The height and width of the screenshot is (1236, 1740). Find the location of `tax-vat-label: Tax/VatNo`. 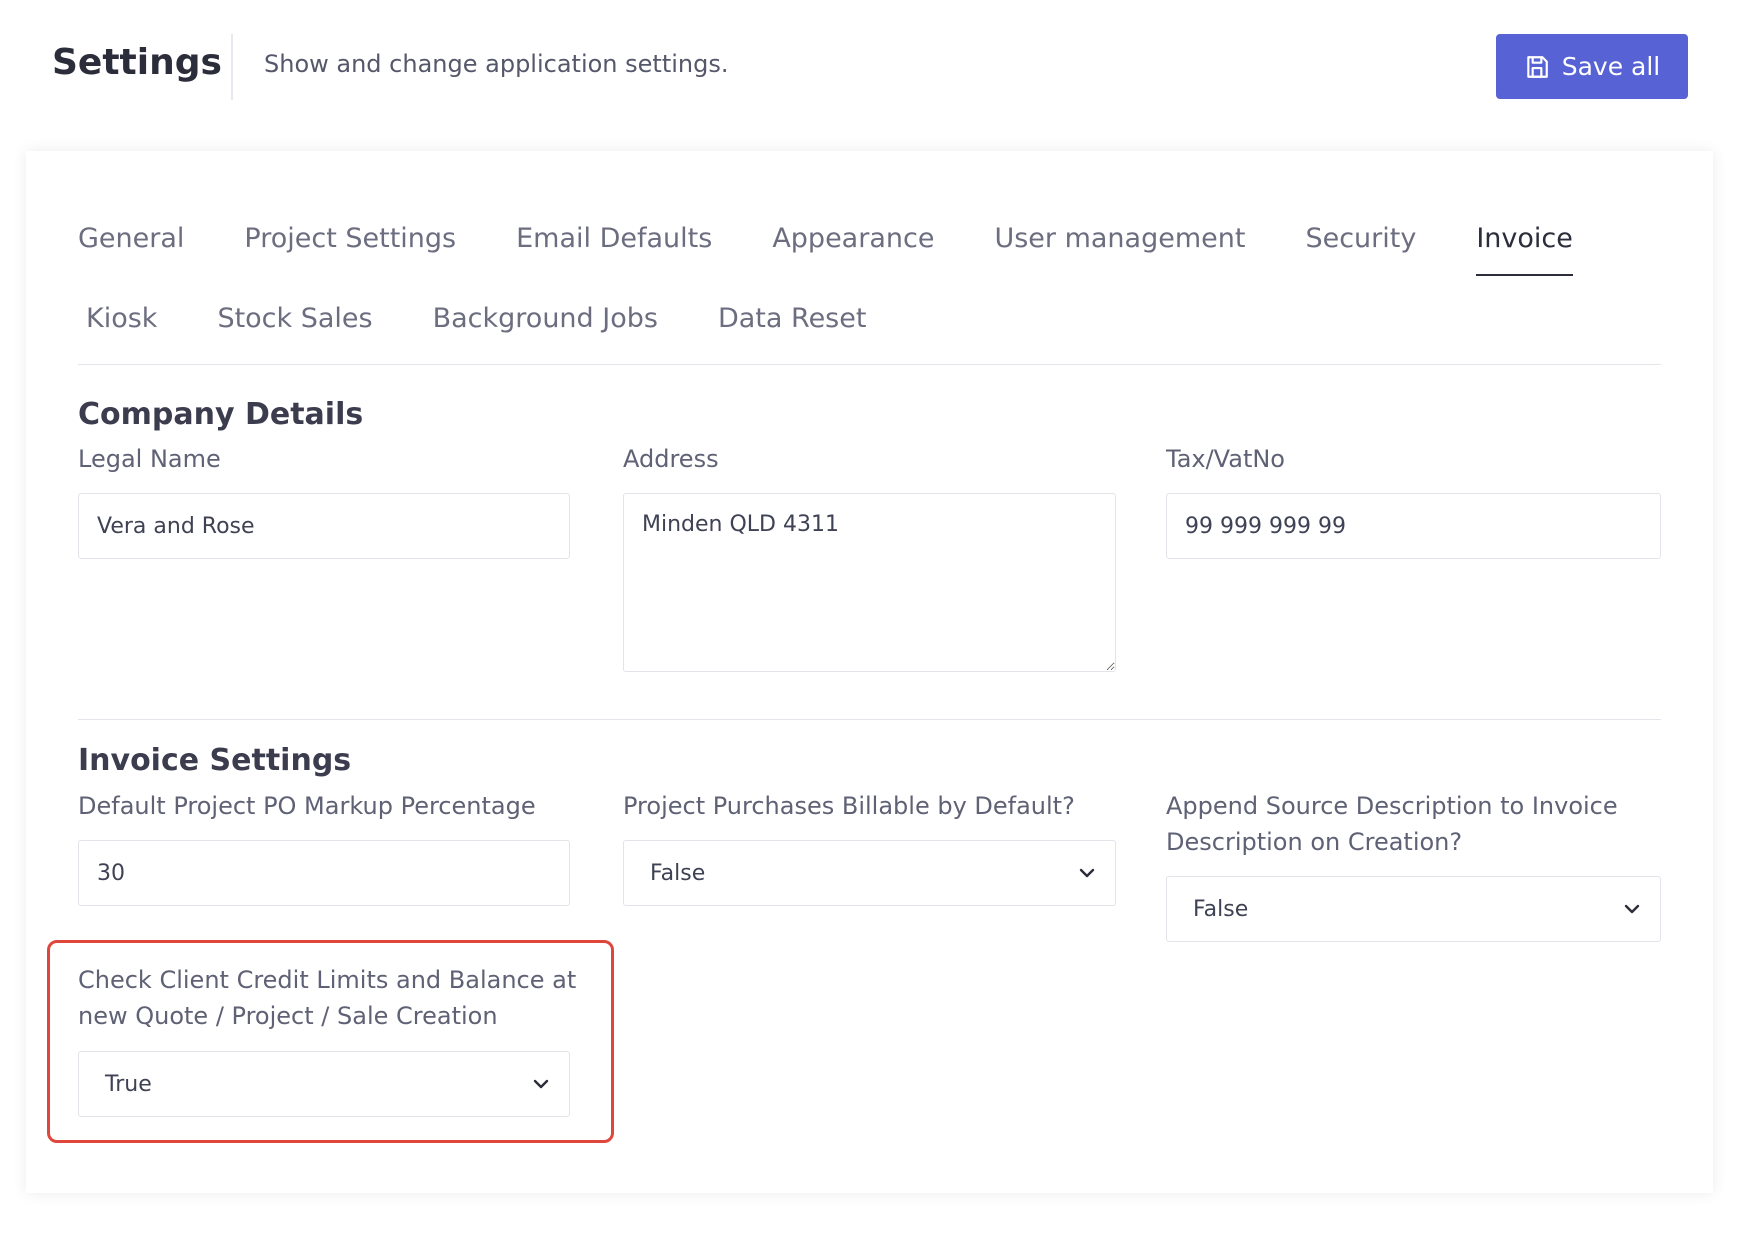

tax-vat-label: Tax/VatNo is located at coordinates (1225, 459).